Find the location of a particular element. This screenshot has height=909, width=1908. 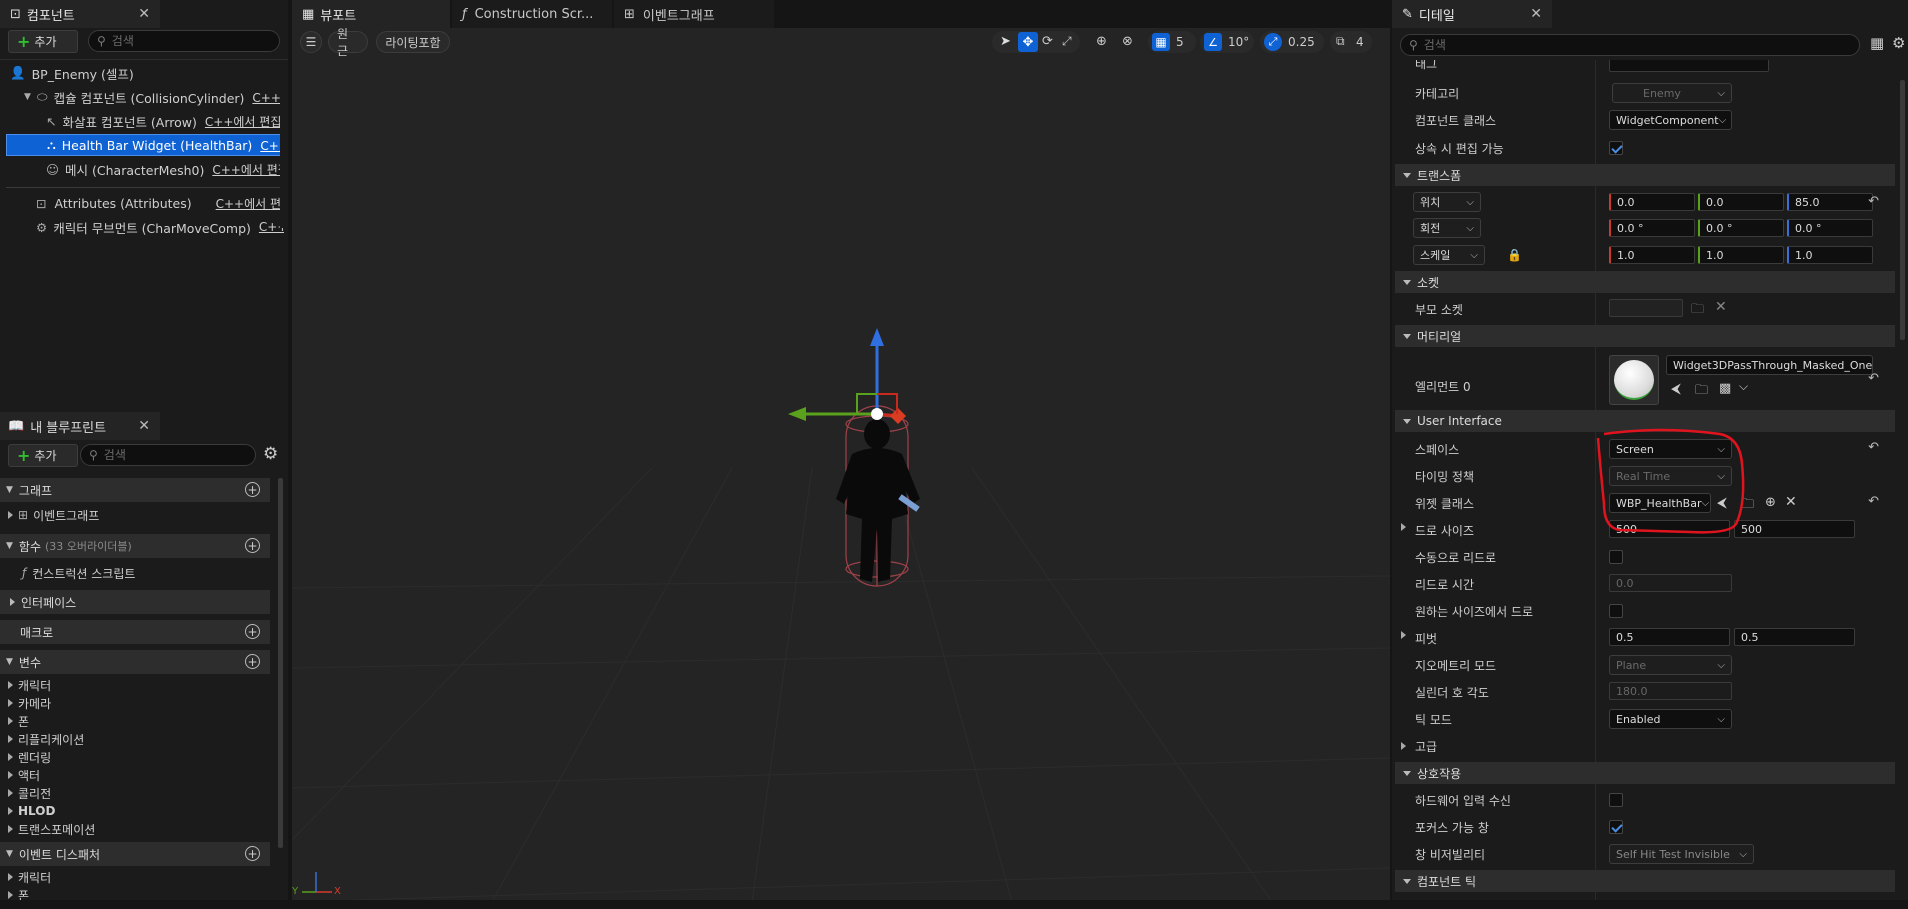

add-circle-icon: ⊕ is located at coordinates (1770, 502).